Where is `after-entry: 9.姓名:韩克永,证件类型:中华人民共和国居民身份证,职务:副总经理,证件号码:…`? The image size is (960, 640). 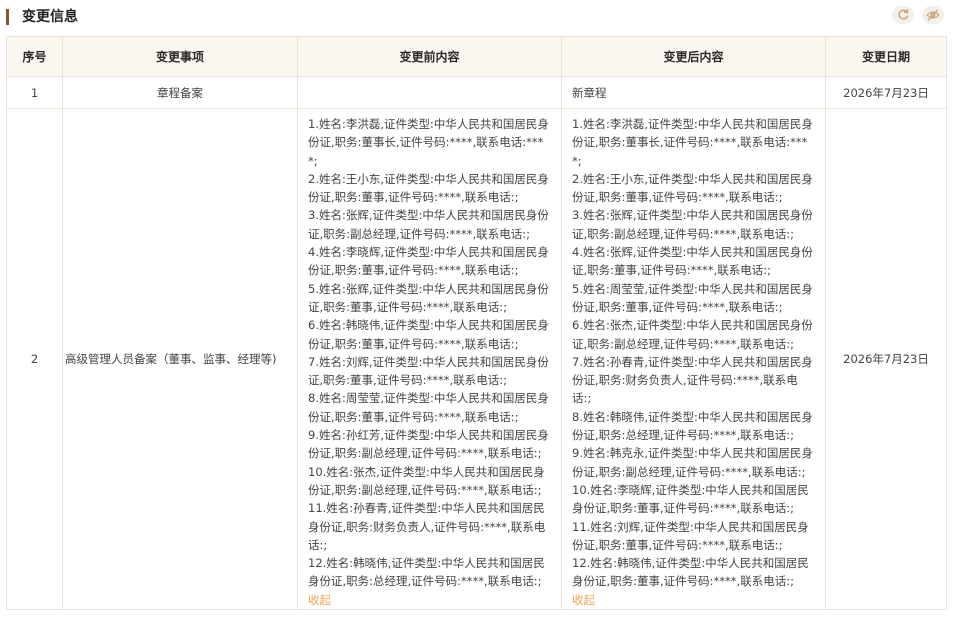
after-entry: 9.姓名:韩克永,证件类型:中华人民共和国居民身份证,职务:副总经理,证件号码:… is located at coordinates (692, 462).